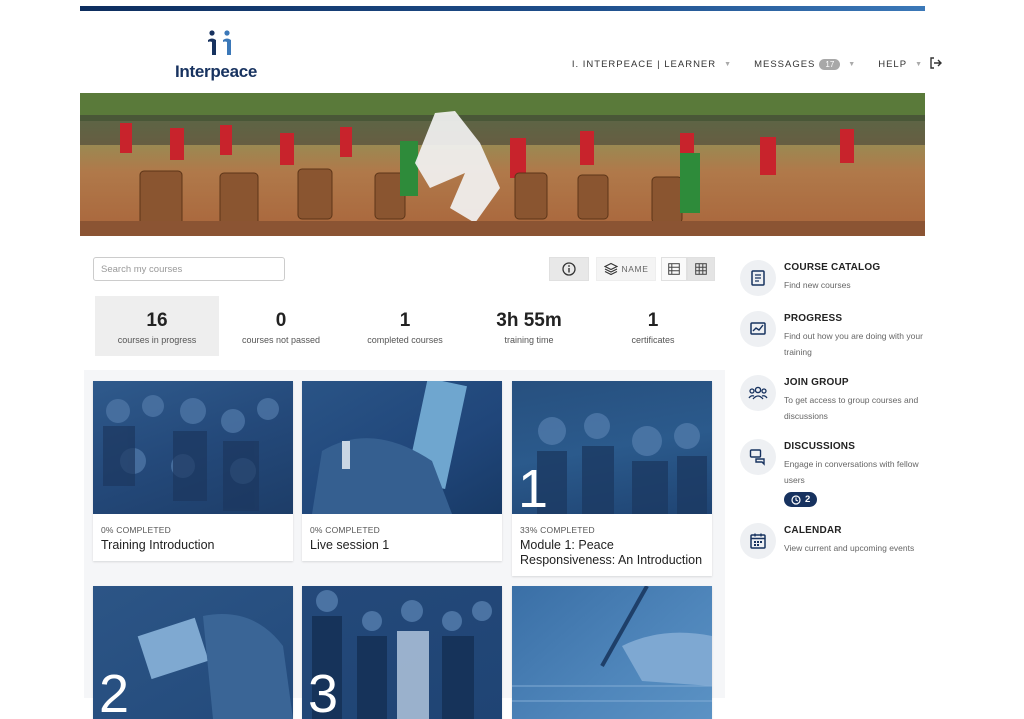  Describe the element at coordinates (758, 278) in the screenshot. I see `book-icon` at that location.